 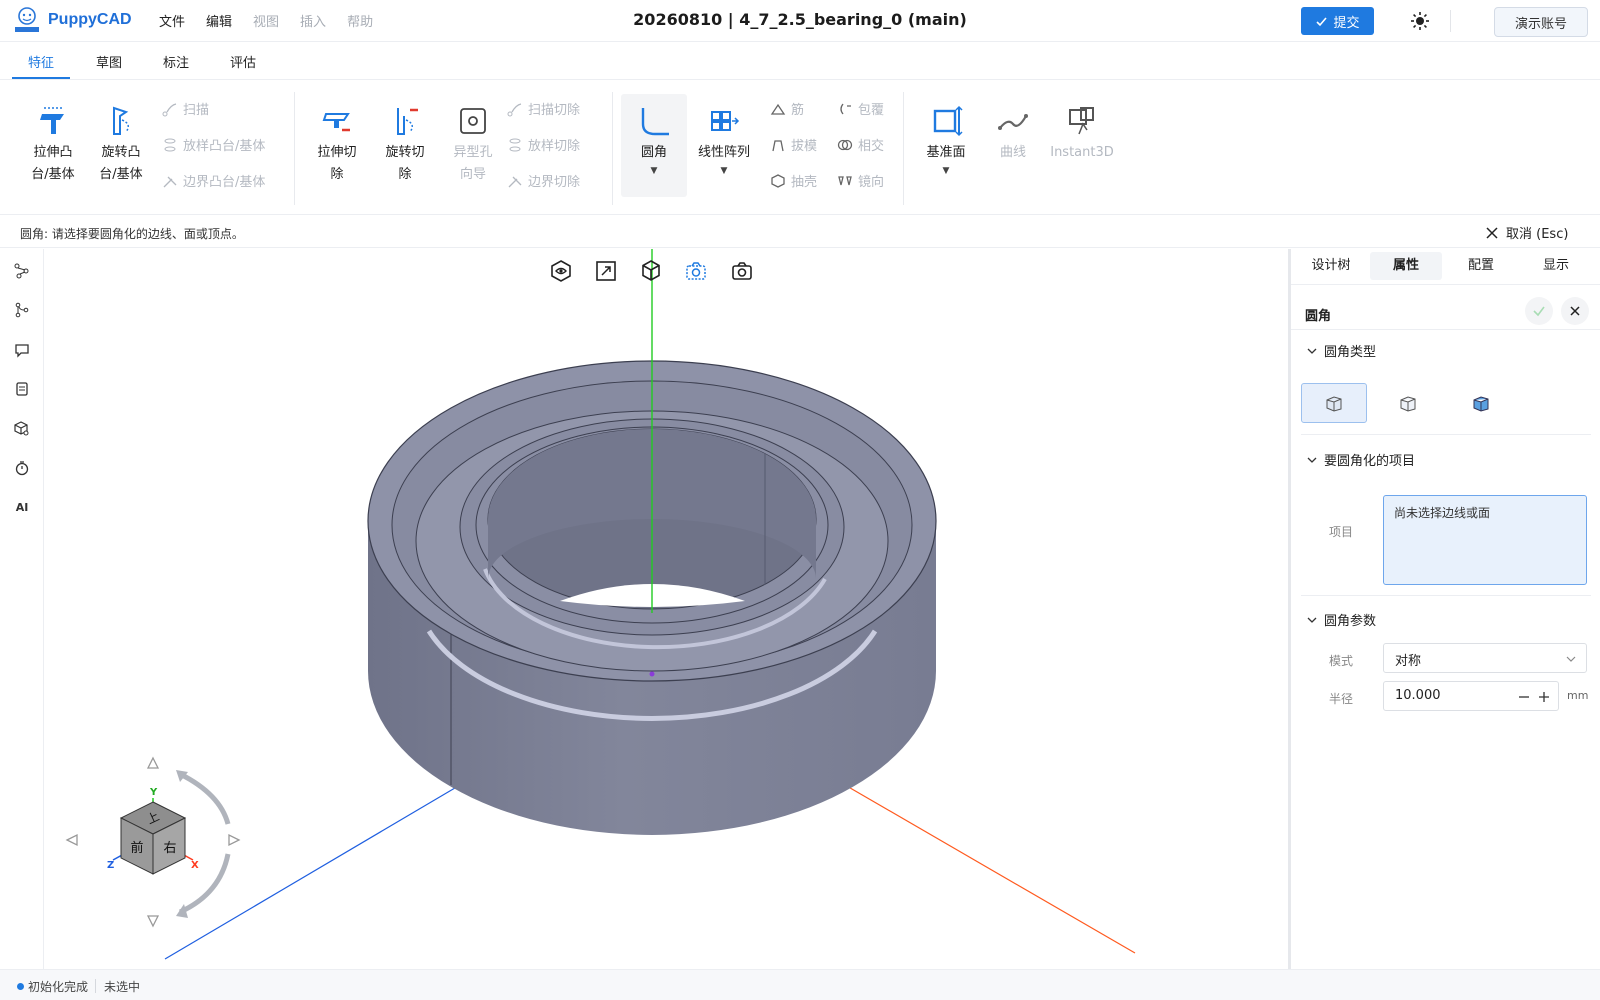 What do you see at coordinates (1485, 540) in the screenshot?
I see `fillet-items-selection-box: 尚未选择边线或面` at bounding box center [1485, 540].